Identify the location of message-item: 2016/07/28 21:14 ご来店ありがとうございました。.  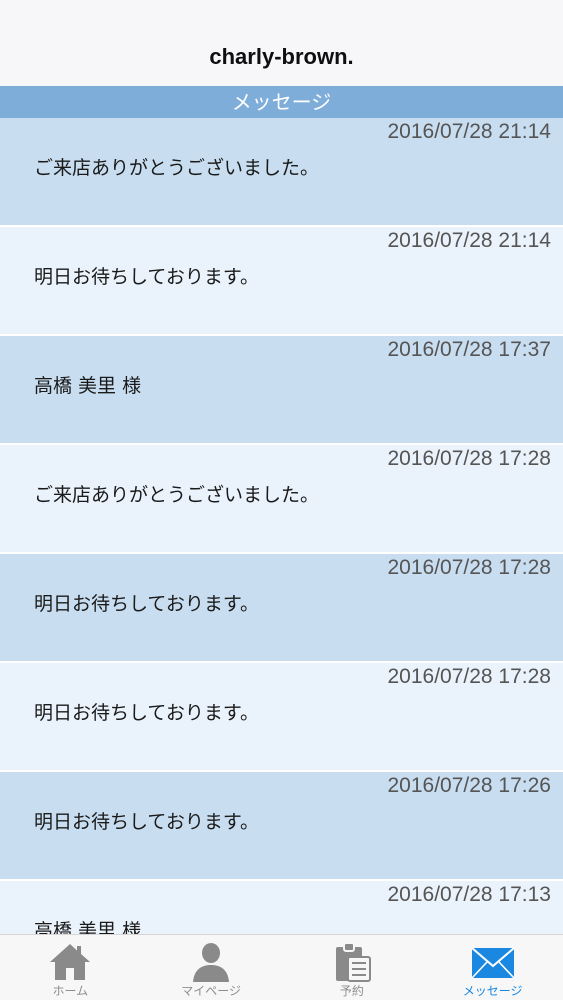
(281, 172).